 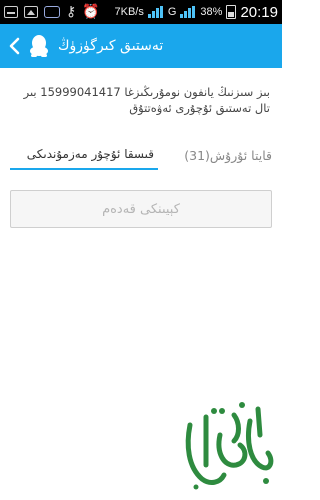 I want to click on network-speed: 7KB/s, so click(x=129, y=12).